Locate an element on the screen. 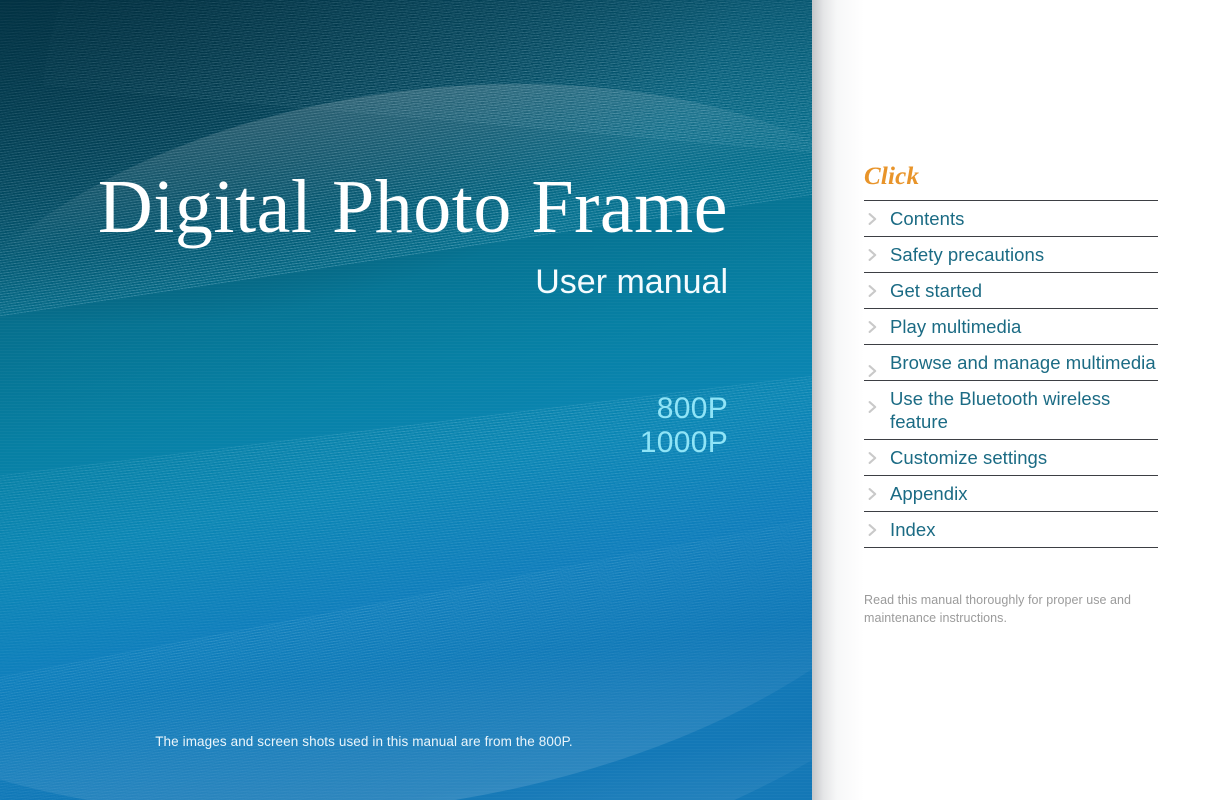 Image resolution: width=1213 pixels, height=800 pixels. list-item-play-multimedia: Play multimedia is located at coordinates (1011, 326).